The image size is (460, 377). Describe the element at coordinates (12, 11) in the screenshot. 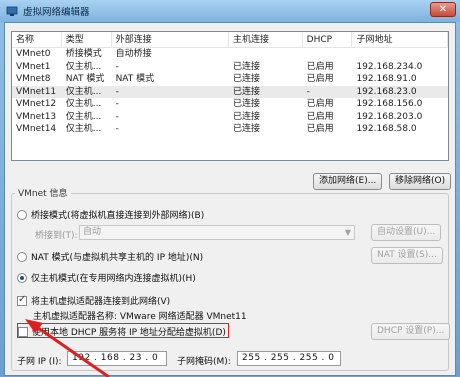

I see `network-editor-icon` at that location.